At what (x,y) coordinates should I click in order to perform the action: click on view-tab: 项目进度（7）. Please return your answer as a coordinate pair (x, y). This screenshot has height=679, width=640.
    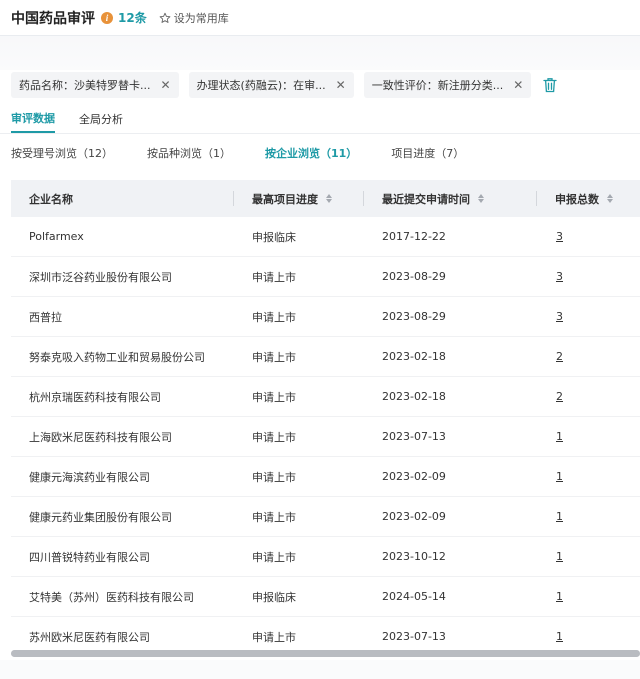
    Looking at the image, I should click on (427, 153).